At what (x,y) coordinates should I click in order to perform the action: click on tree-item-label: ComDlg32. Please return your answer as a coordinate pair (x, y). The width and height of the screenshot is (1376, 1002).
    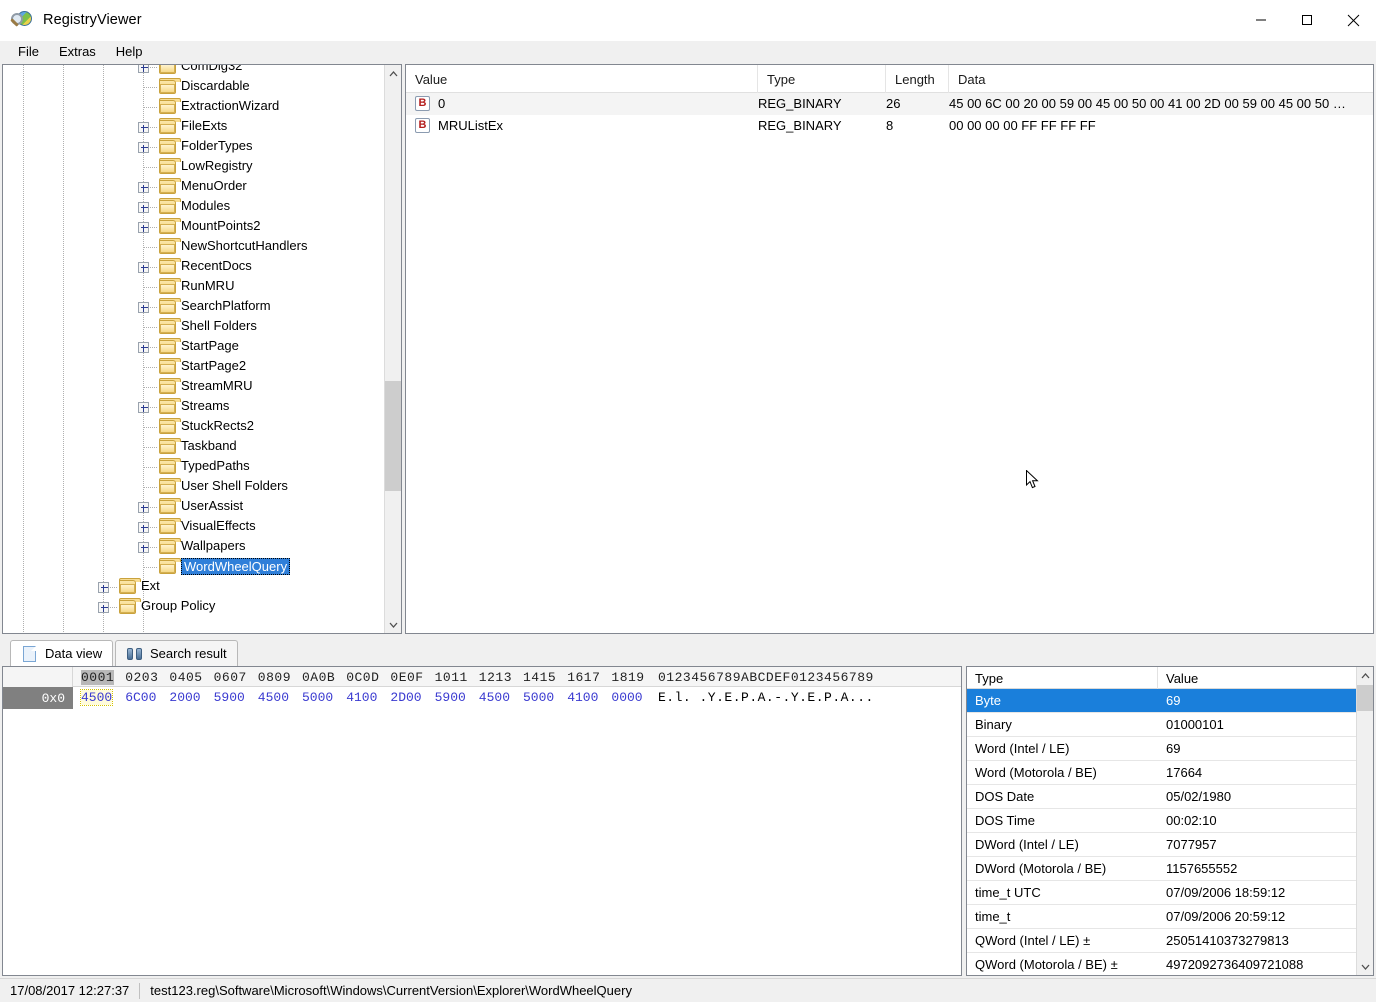
    Looking at the image, I should click on (212, 68).